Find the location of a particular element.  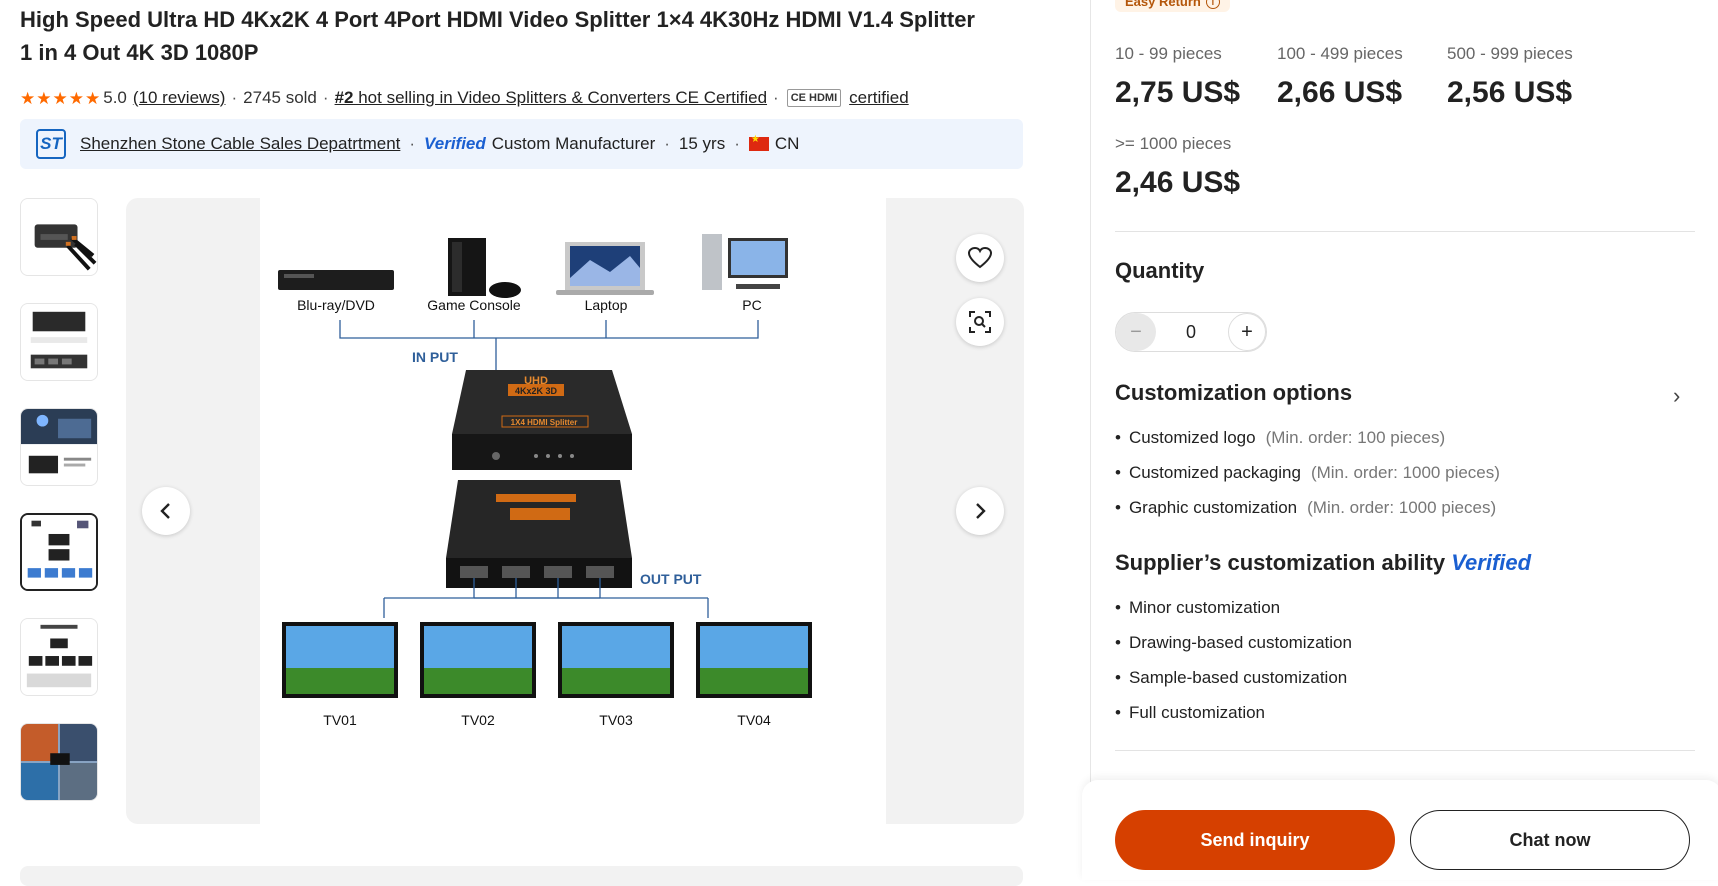

splitter-device-top: UHD 4Kx2K 3D 1X4 HDMI Splitter is located at coordinates (542, 420).